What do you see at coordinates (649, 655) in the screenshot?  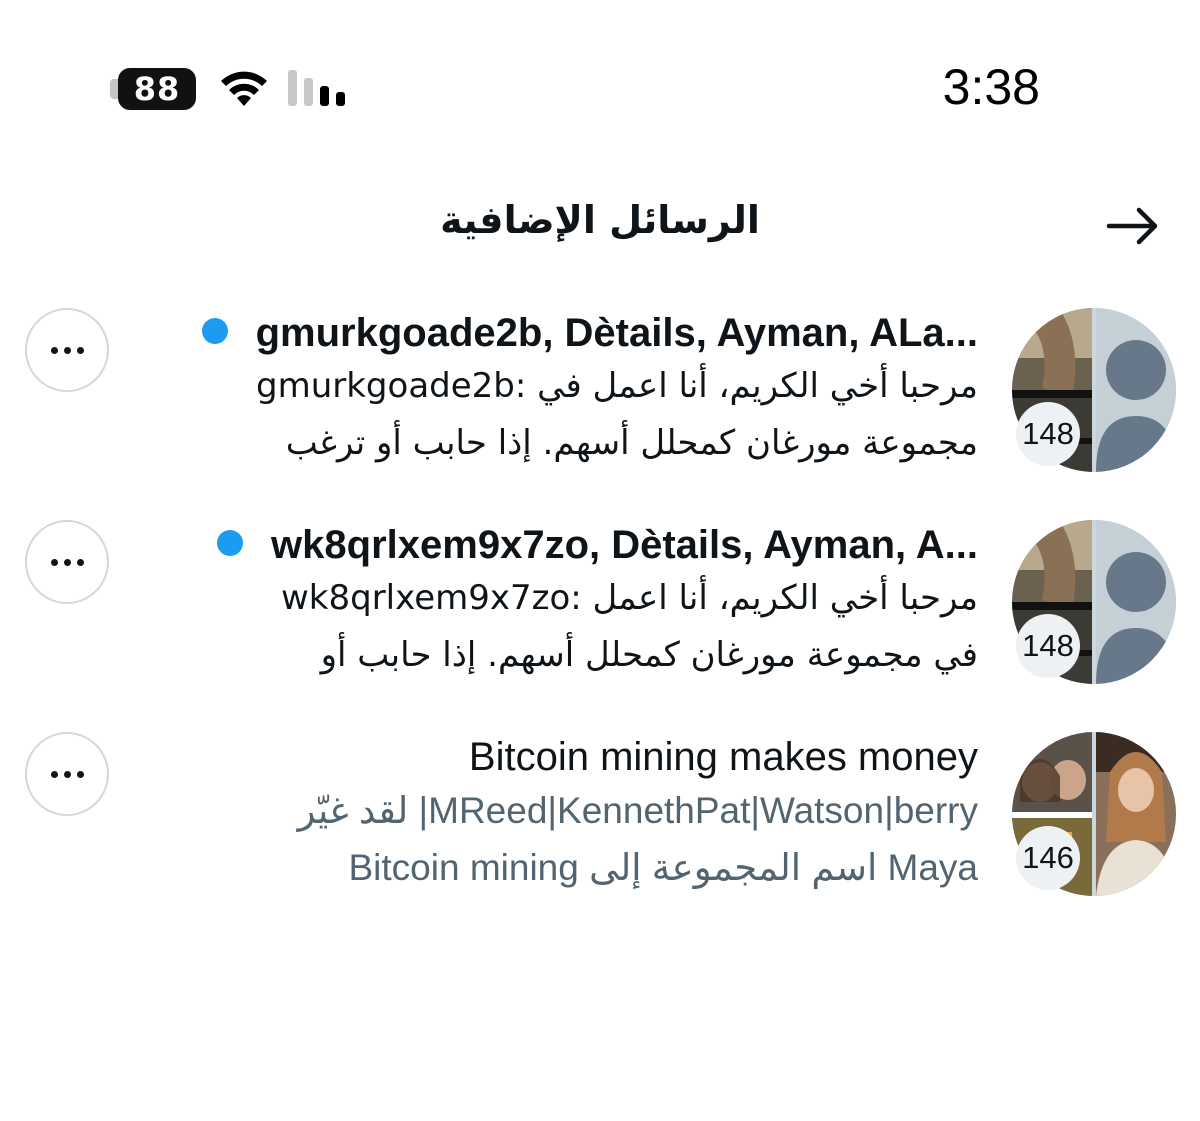 I see `preview-line: في مجموعة مورغان كمحلل أسهم. إذا حابب أو` at bounding box center [649, 655].